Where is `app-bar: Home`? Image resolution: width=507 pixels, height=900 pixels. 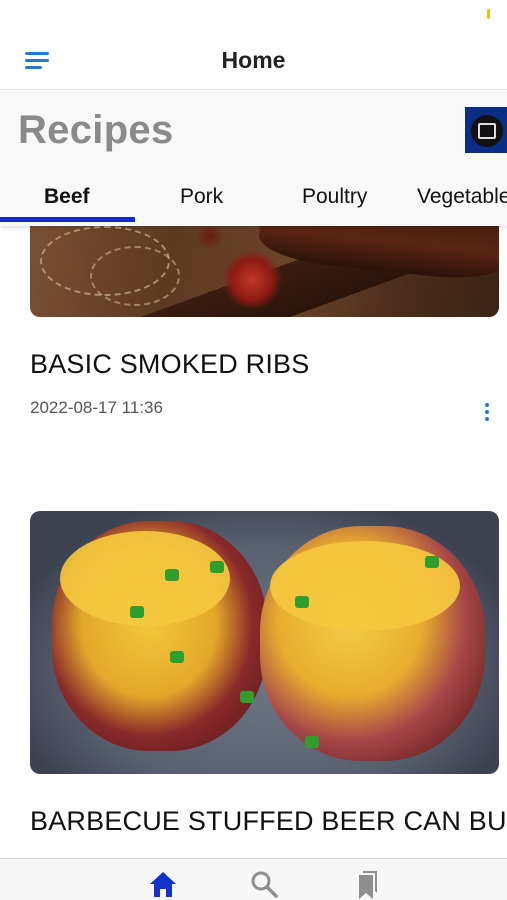 app-bar: Home is located at coordinates (253, 60).